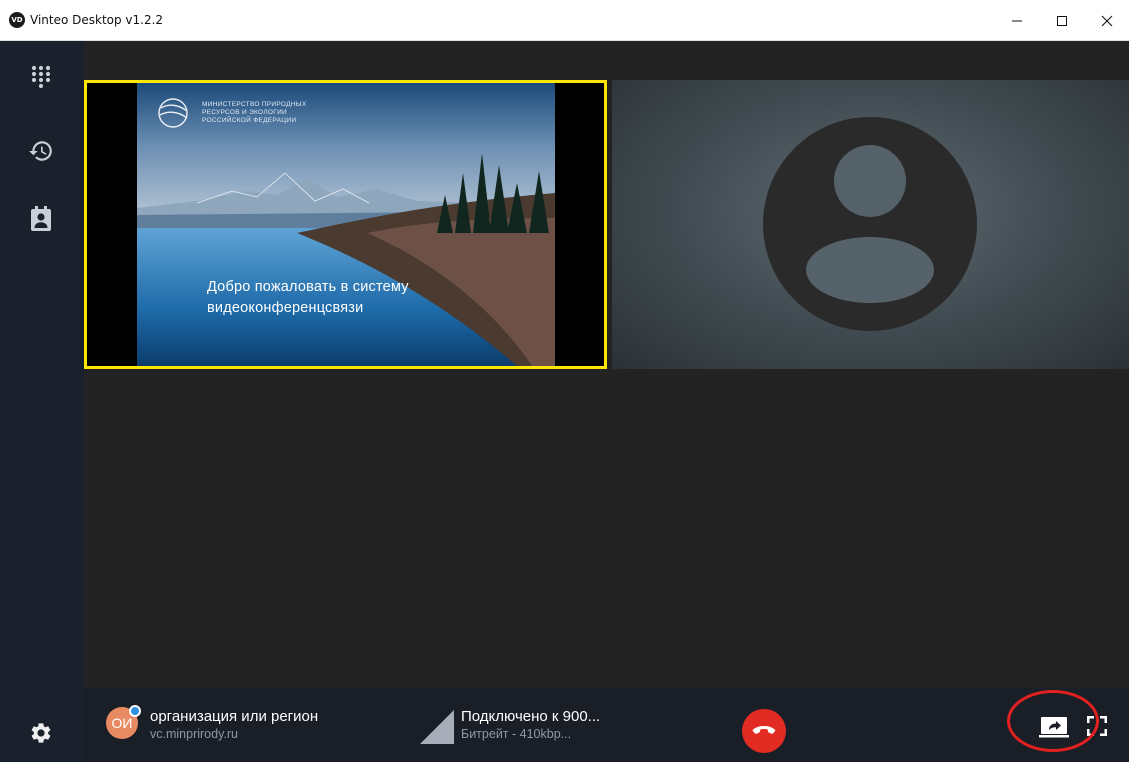 This screenshot has width=1129, height=762. Describe the element at coordinates (194, 734) in the screenshot. I see `participant-host: vc.minprirody.ru` at that location.